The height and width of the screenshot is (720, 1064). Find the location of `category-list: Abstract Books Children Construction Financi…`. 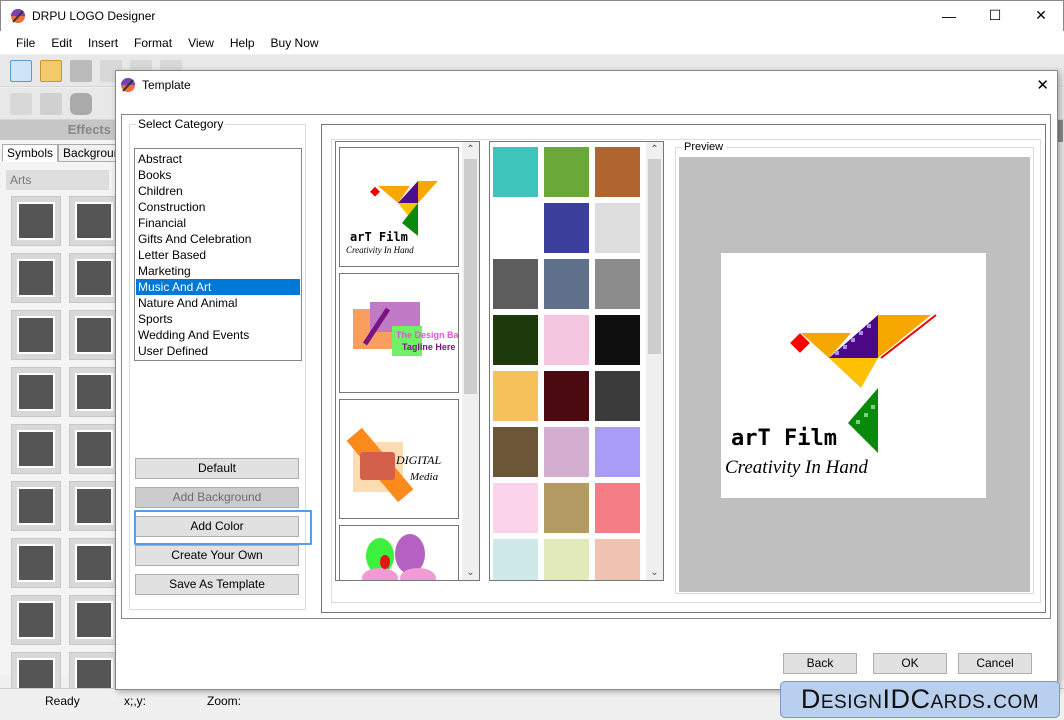

category-list: Abstract Books Children Construction Financi… is located at coordinates (218, 254).